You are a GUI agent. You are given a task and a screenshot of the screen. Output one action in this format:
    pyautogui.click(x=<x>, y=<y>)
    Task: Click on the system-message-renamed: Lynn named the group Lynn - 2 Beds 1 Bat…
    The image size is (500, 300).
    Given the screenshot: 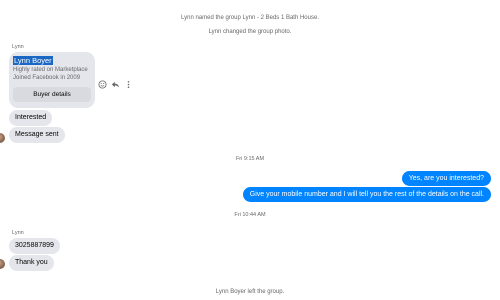 What is the action you would take?
    pyautogui.click(x=250, y=18)
    